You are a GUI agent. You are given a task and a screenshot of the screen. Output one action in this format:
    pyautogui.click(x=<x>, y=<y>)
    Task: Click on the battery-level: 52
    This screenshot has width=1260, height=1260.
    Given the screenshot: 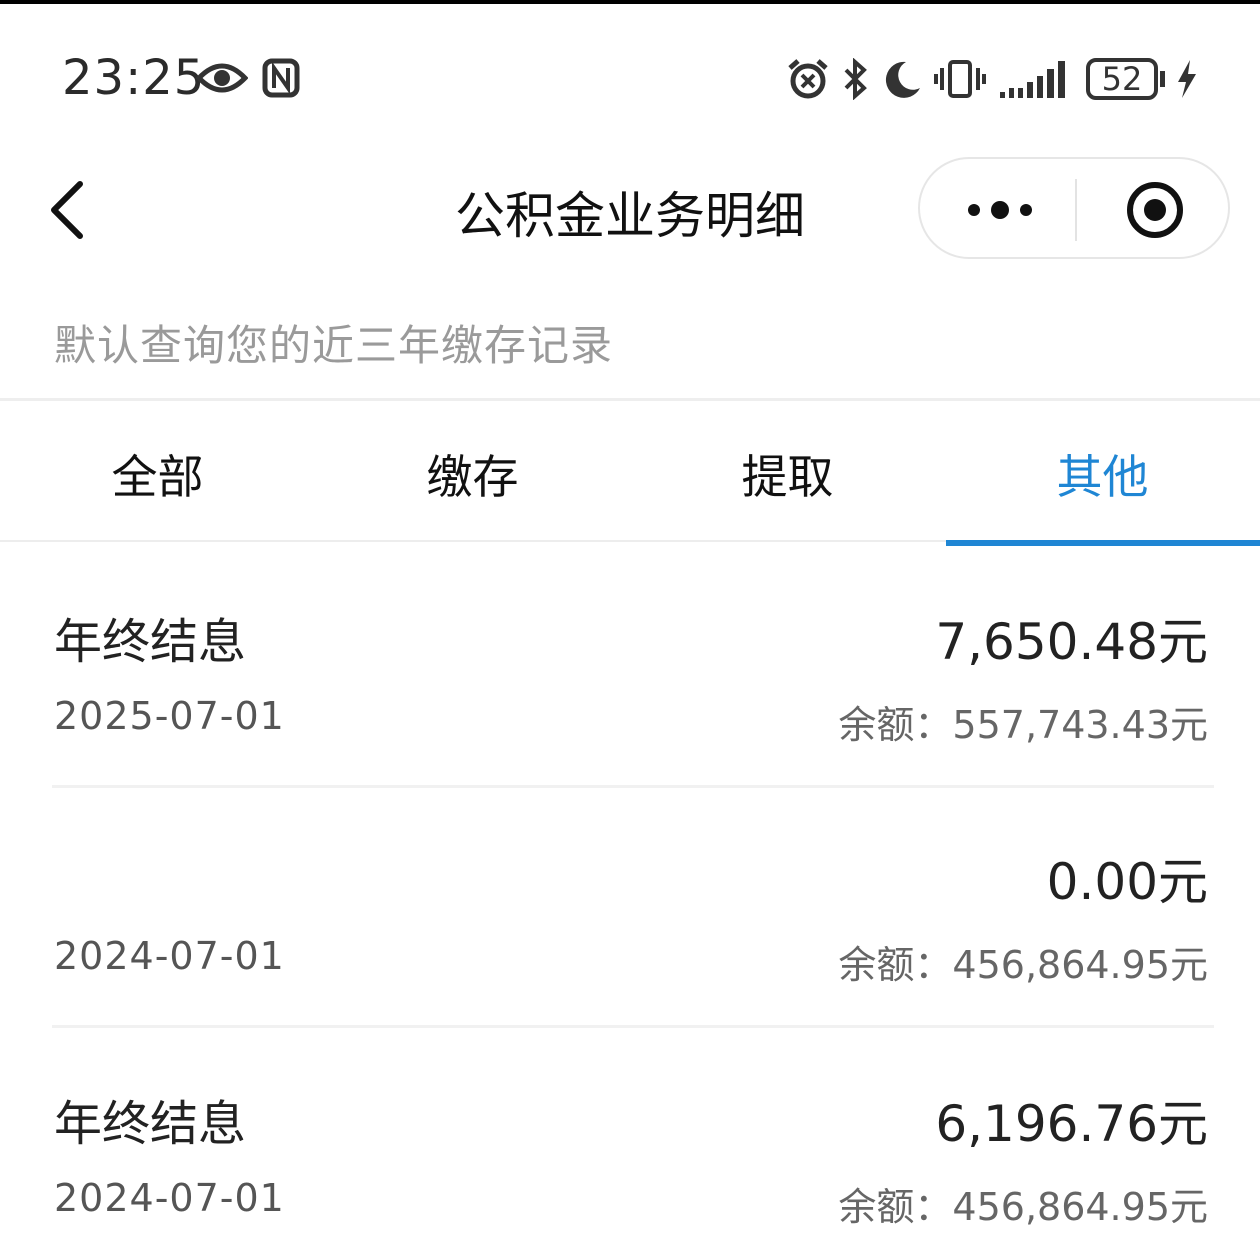 What is the action you would take?
    pyautogui.click(x=1122, y=79)
    